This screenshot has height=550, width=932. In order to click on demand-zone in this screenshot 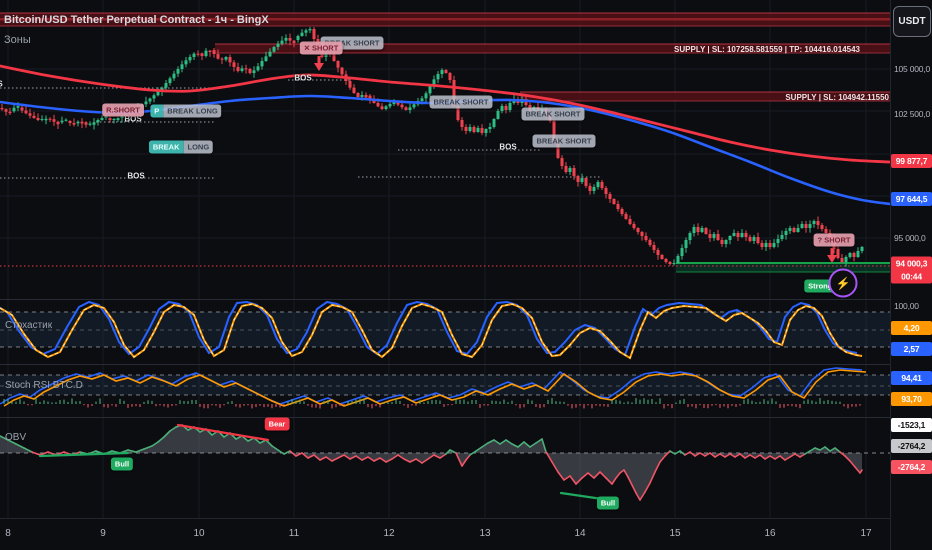, I will do `click(783, 267)`.